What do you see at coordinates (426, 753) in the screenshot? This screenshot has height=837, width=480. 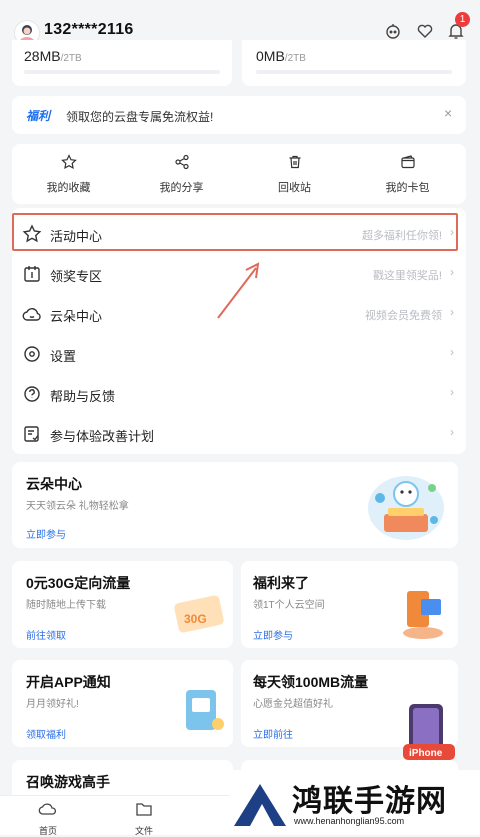 I see `svg-text: iPhone` at bounding box center [426, 753].